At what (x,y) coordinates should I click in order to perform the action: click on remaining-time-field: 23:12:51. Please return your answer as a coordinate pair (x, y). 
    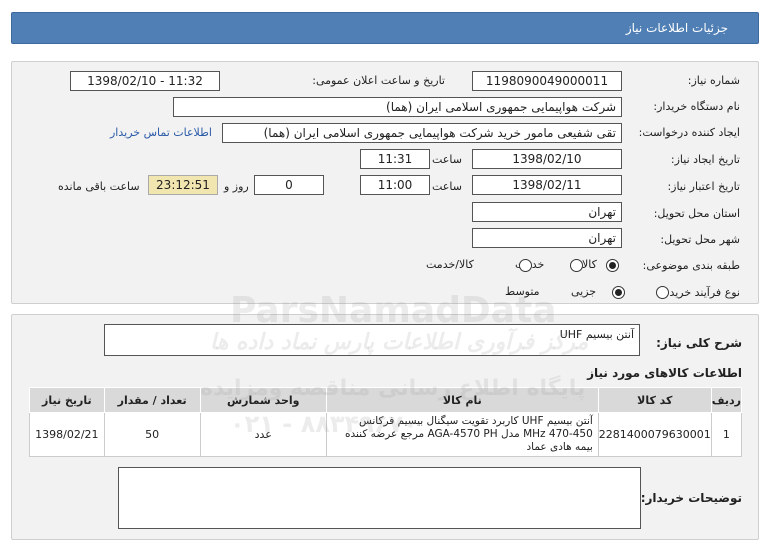
    Looking at the image, I should click on (183, 185).